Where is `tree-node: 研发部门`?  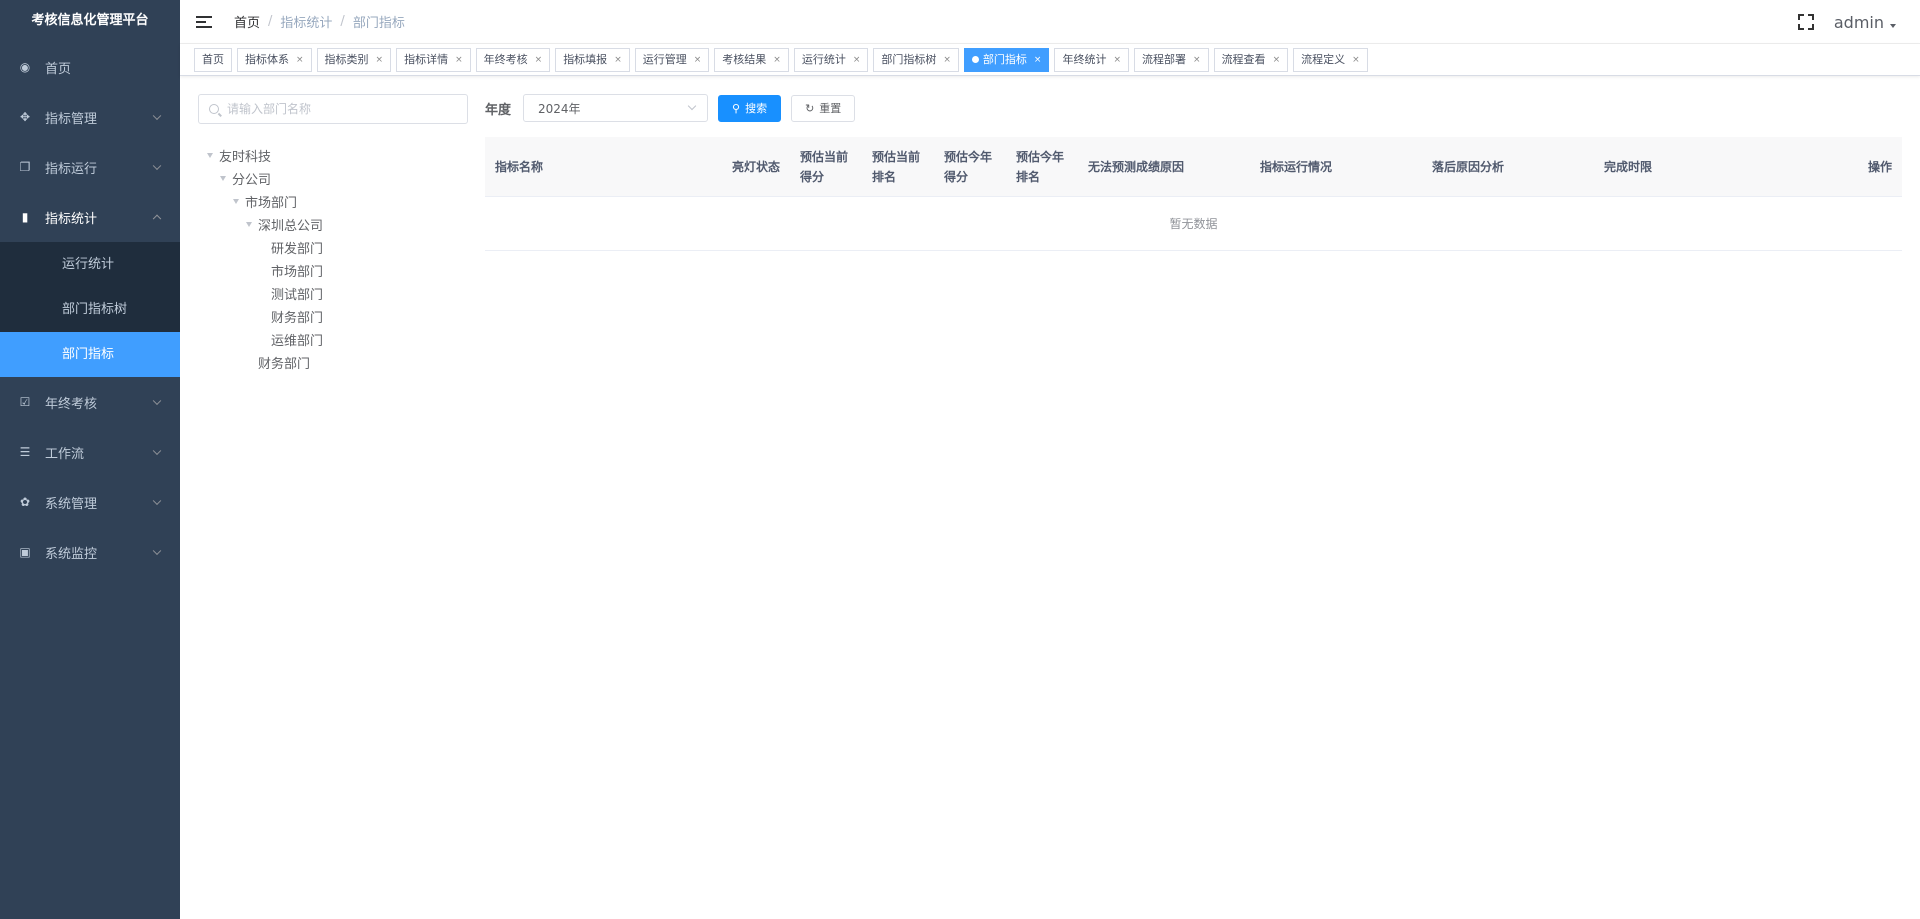
tree-node: 研发部门 is located at coordinates (333, 247).